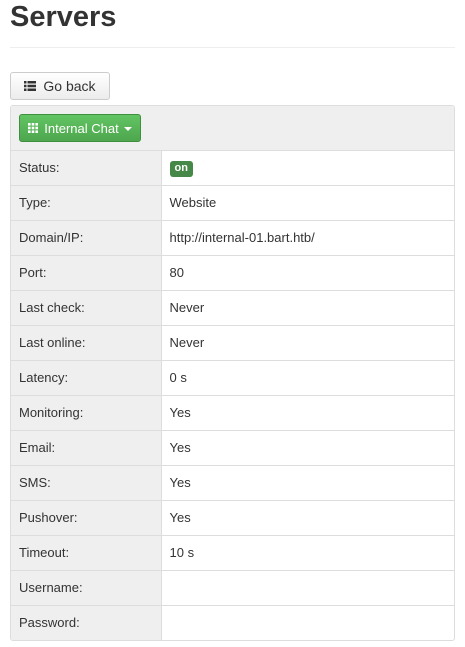  What do you see at coordinates (307, 168) in the screenshot?
I see `row-value: on` at bounding box center [307, 168].